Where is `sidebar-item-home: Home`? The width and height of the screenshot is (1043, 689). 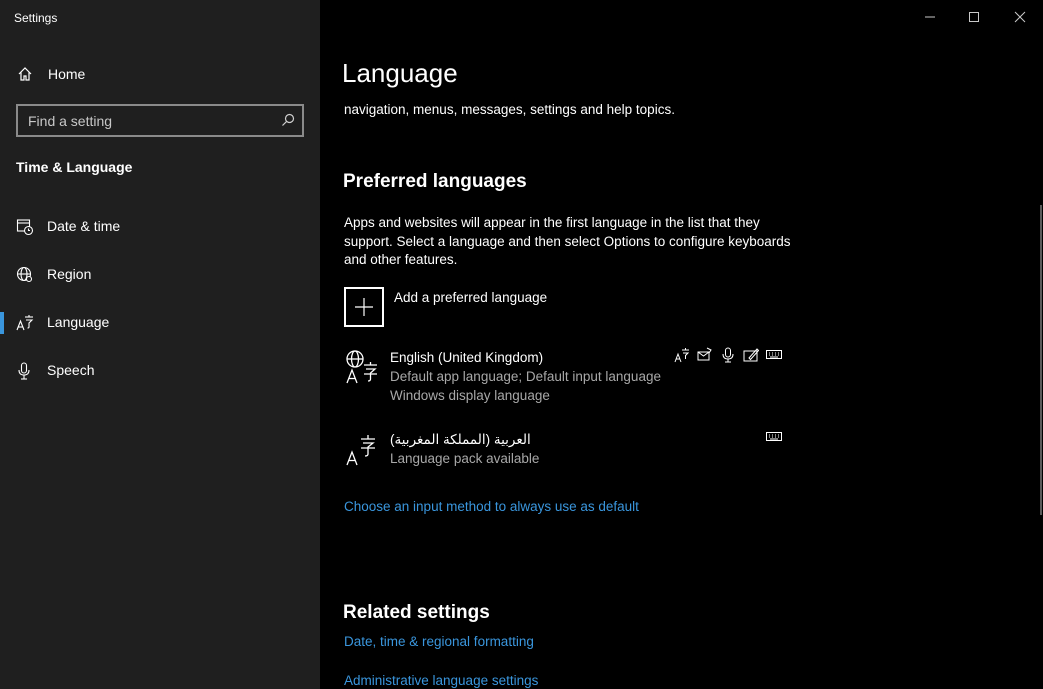
sidebar-item-home: Home is located at coordinates (160, 74).